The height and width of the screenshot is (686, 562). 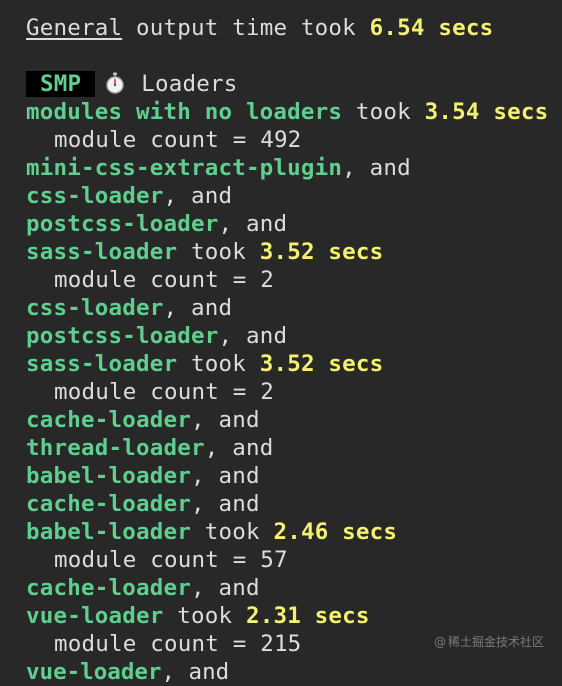 I want to click on loader-name: mini-css-extract-plugin, so click(x=184, y=168).